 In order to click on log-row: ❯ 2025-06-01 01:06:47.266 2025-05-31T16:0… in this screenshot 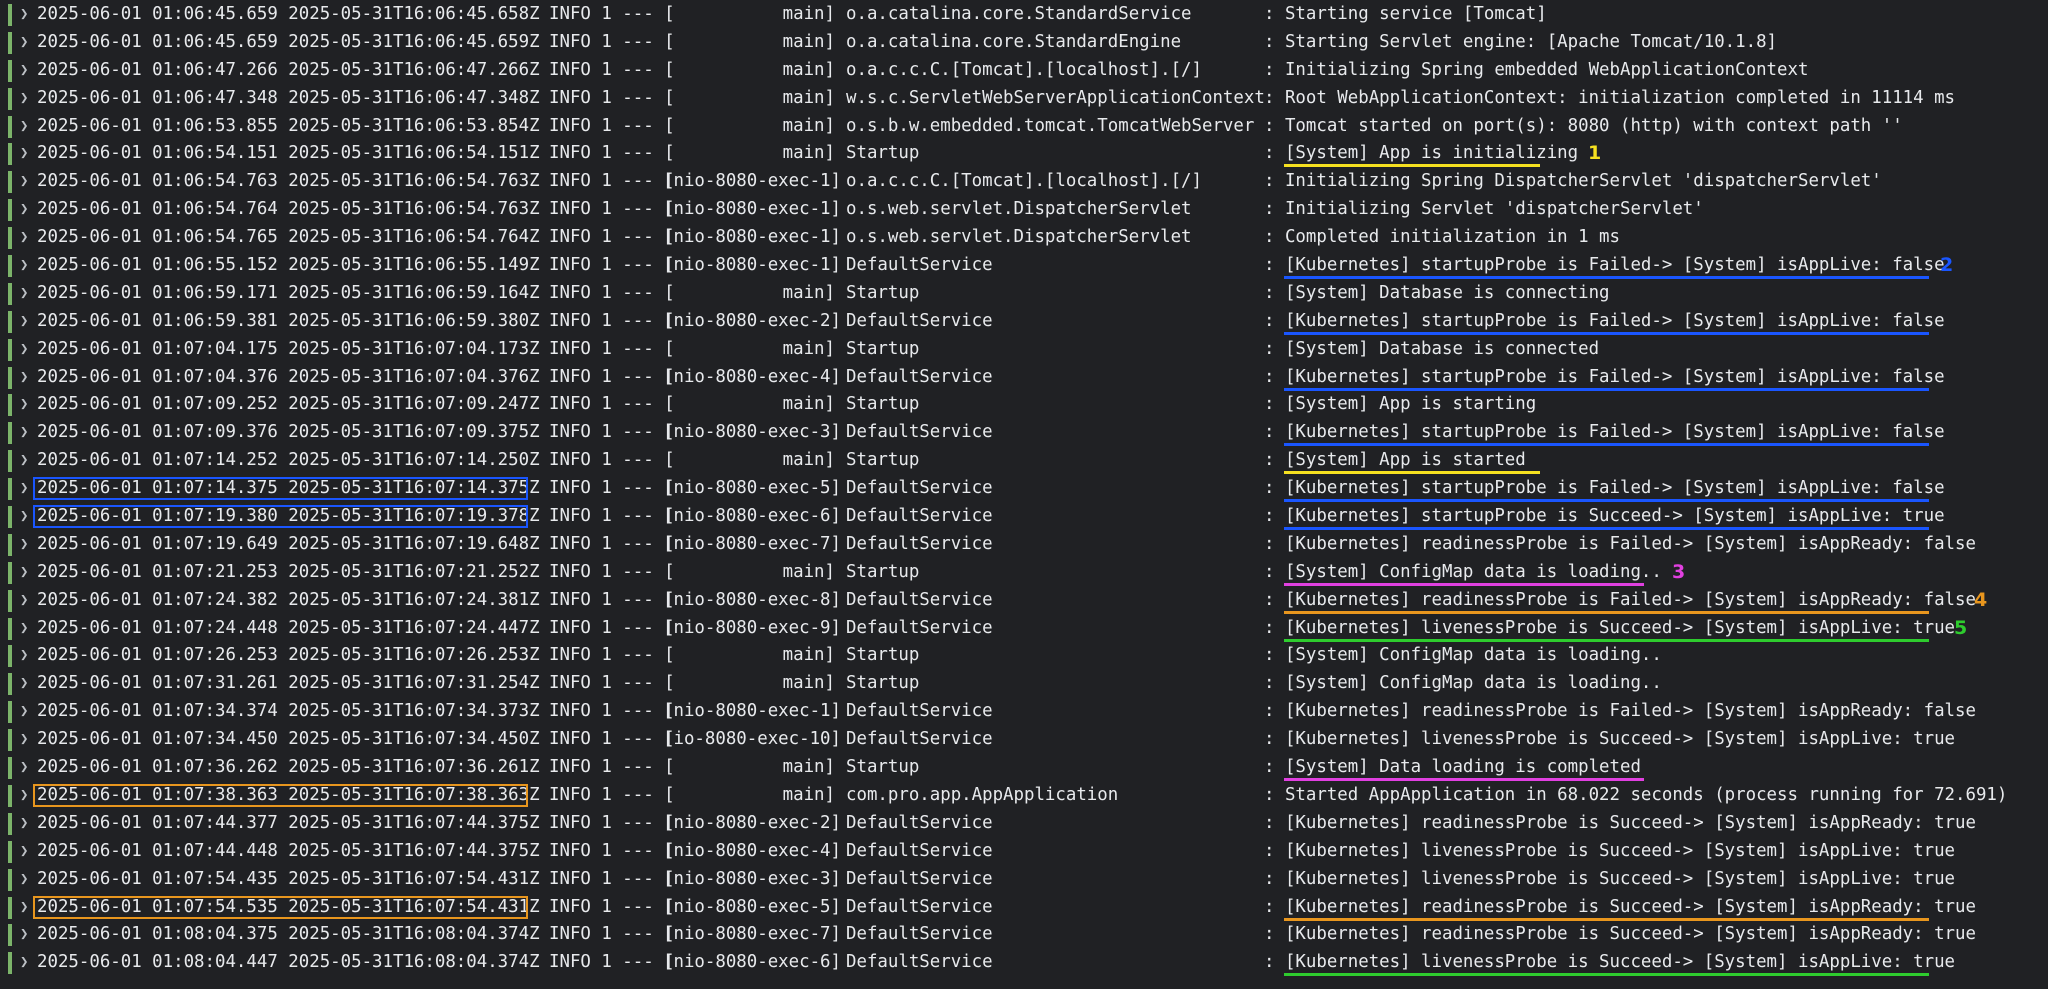, I will do `click(1024, 71)`.